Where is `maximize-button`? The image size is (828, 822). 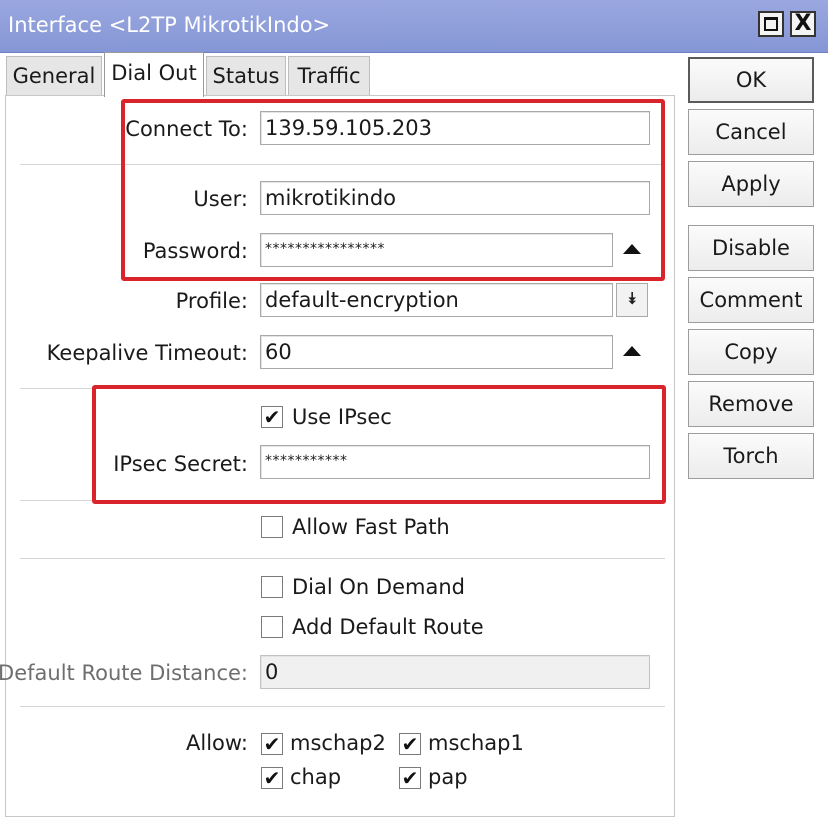 maximize-button is located at coordinates (771, 24).